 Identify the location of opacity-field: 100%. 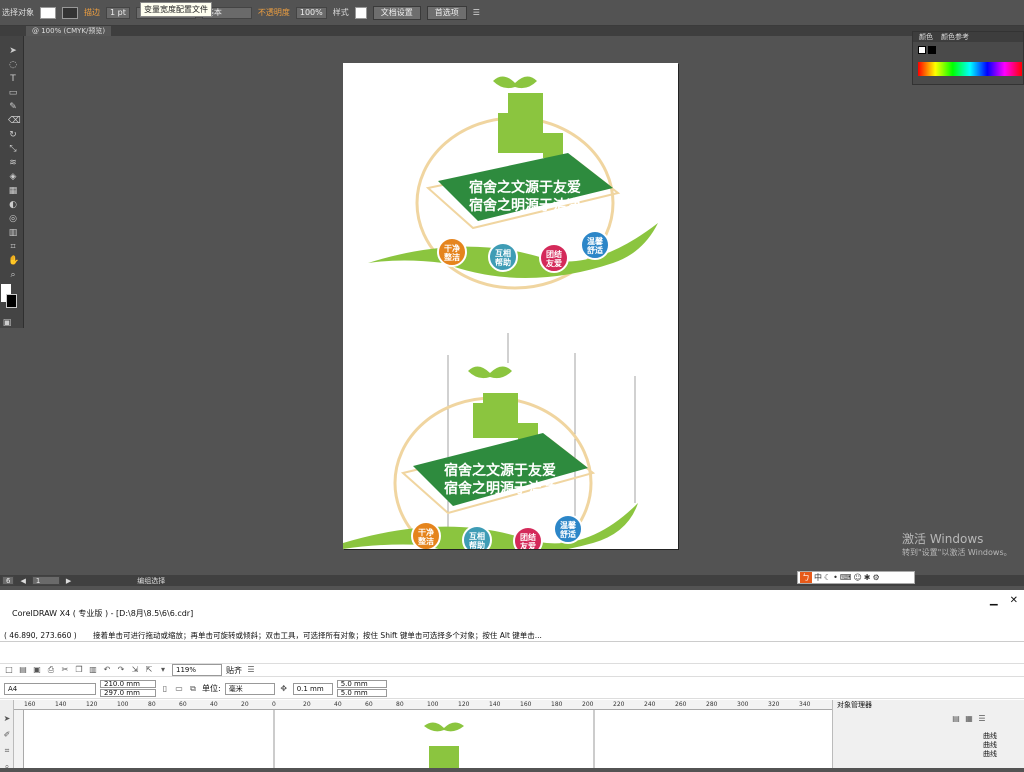
(311, 12).